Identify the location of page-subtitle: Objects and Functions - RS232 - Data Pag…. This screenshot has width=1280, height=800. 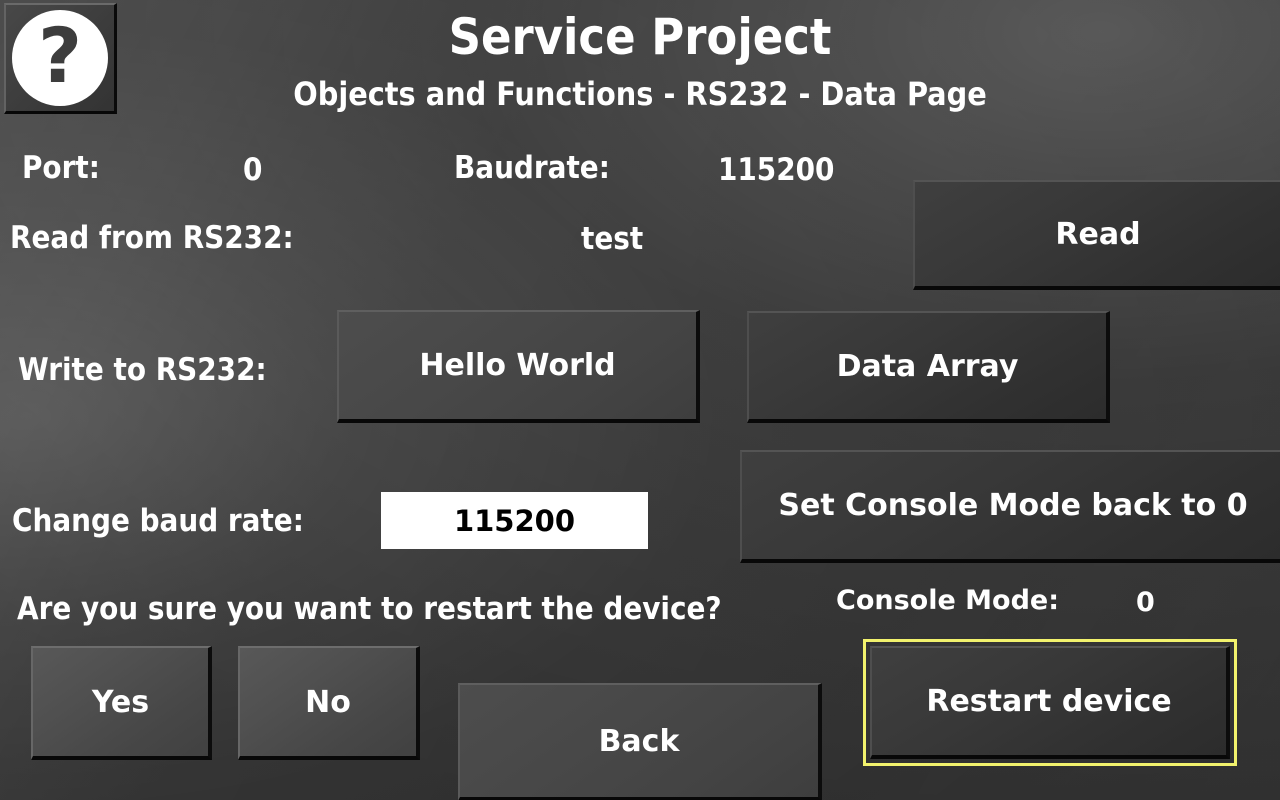
(640, 94).